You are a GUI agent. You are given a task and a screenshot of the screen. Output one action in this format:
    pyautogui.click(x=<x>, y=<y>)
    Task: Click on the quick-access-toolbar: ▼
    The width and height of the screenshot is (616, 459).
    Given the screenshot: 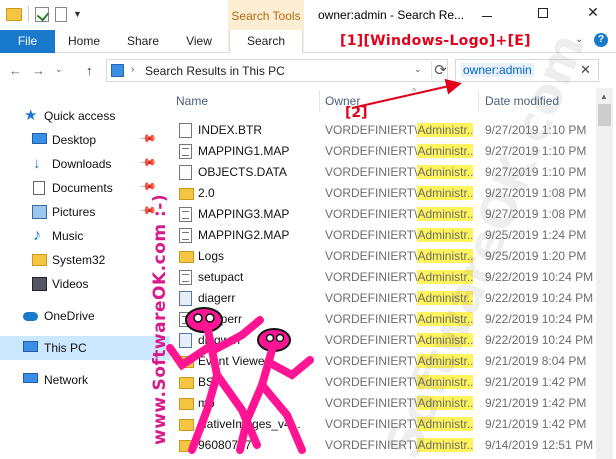 What is the action you would take?
    pyautogui.click(x=44, y=14)
    